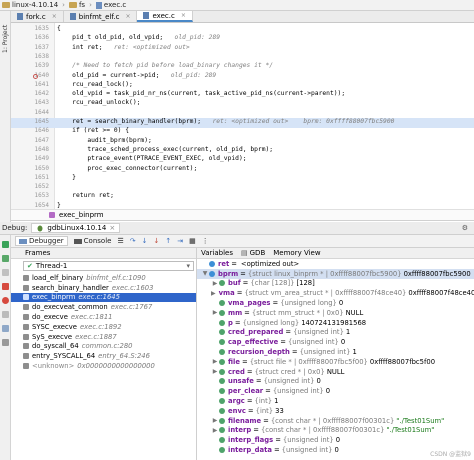 The height and width of the screenshot is (460, 474). What do you see at coordinates (101, 16) in the screenshot?
I see `editor-tab: binfmt_elf.c ×` at bounding box center [101, 16].